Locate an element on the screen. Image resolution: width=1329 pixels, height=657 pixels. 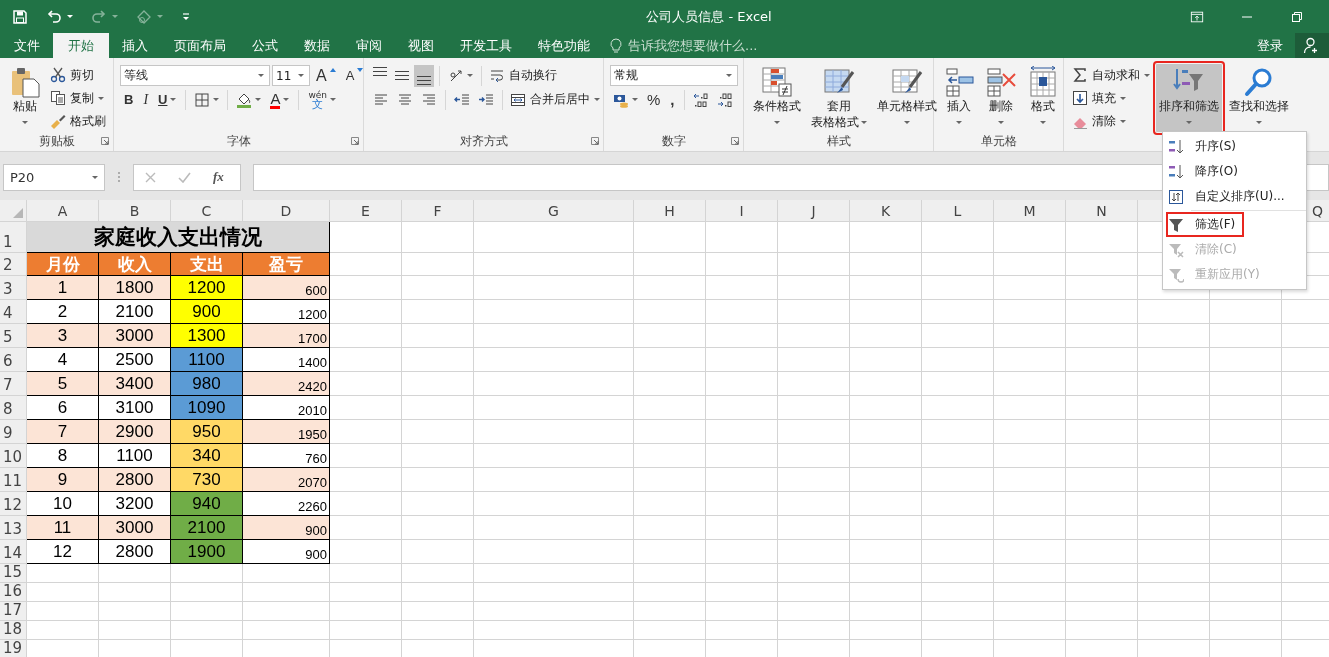
table-cell: 3000 is located at coordinates (135, 336).